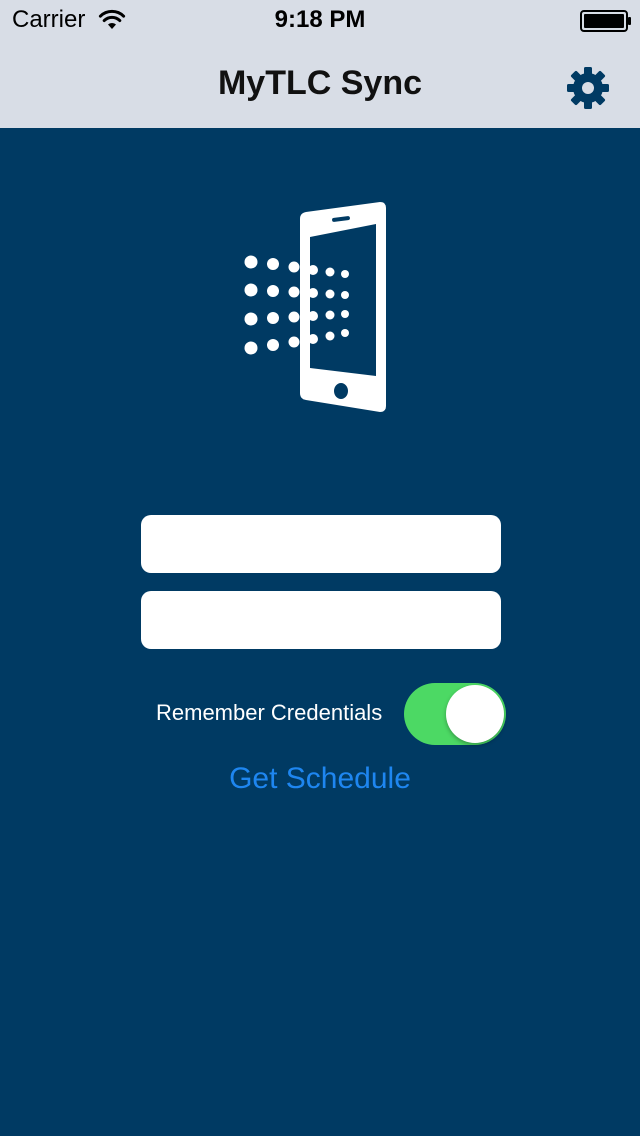 The height and width of the screenshot is (1136, 640). What do you see at coordinates (321, 620) in the screenshot?
I see `password-field` at bounding box center [321, 620].